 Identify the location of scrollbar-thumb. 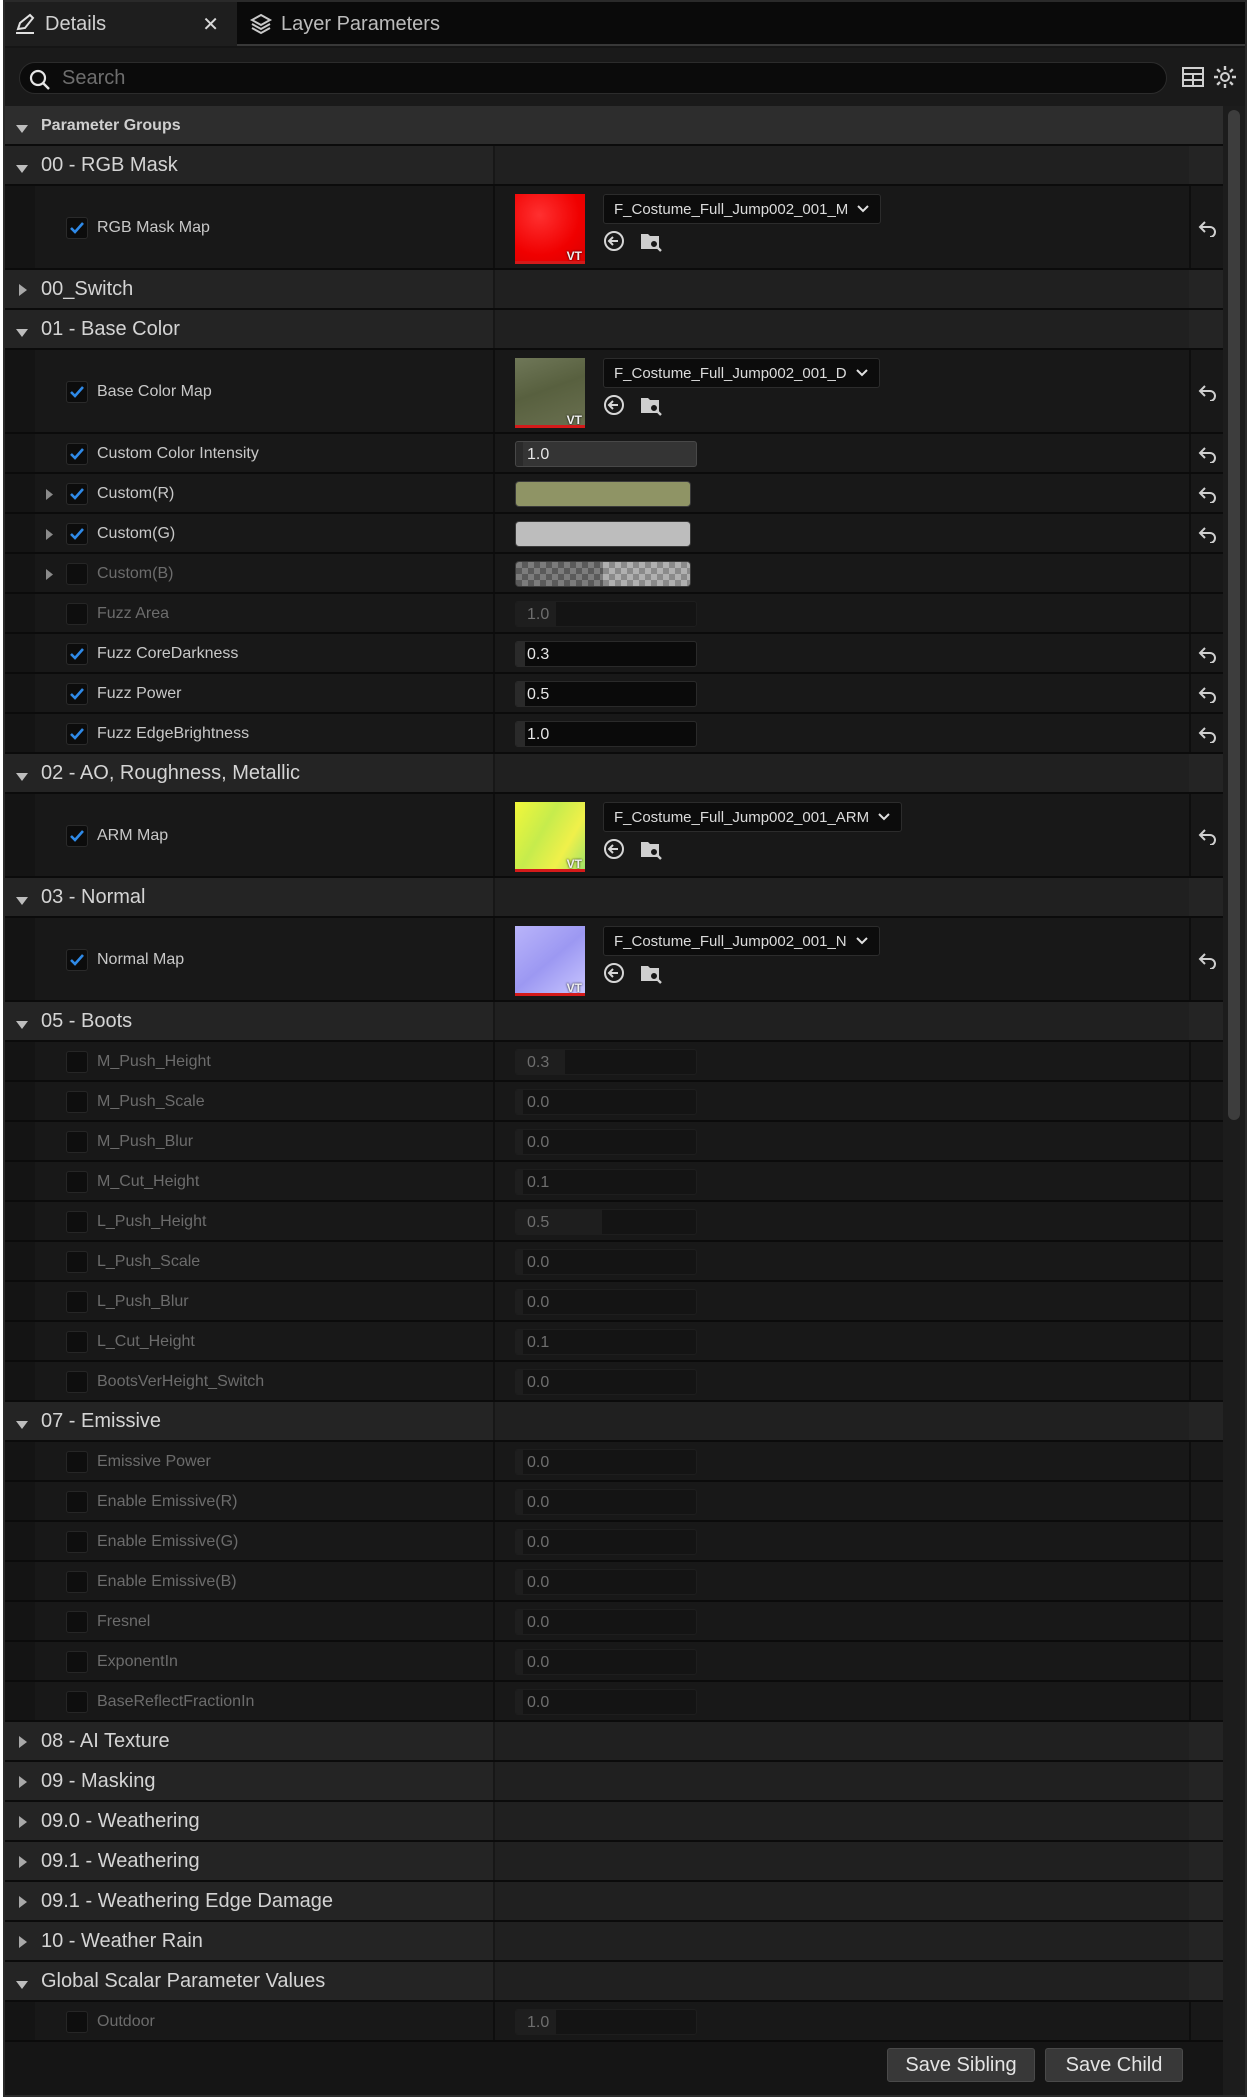
(1234, 615).